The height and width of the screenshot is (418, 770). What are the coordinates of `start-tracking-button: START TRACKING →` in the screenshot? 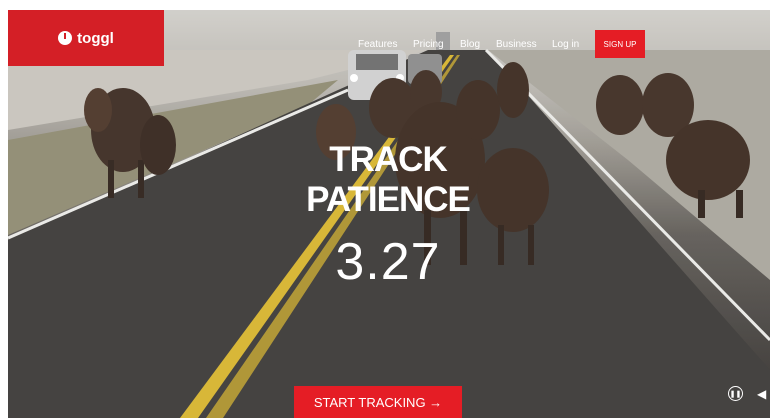 It's located at (378, 402).